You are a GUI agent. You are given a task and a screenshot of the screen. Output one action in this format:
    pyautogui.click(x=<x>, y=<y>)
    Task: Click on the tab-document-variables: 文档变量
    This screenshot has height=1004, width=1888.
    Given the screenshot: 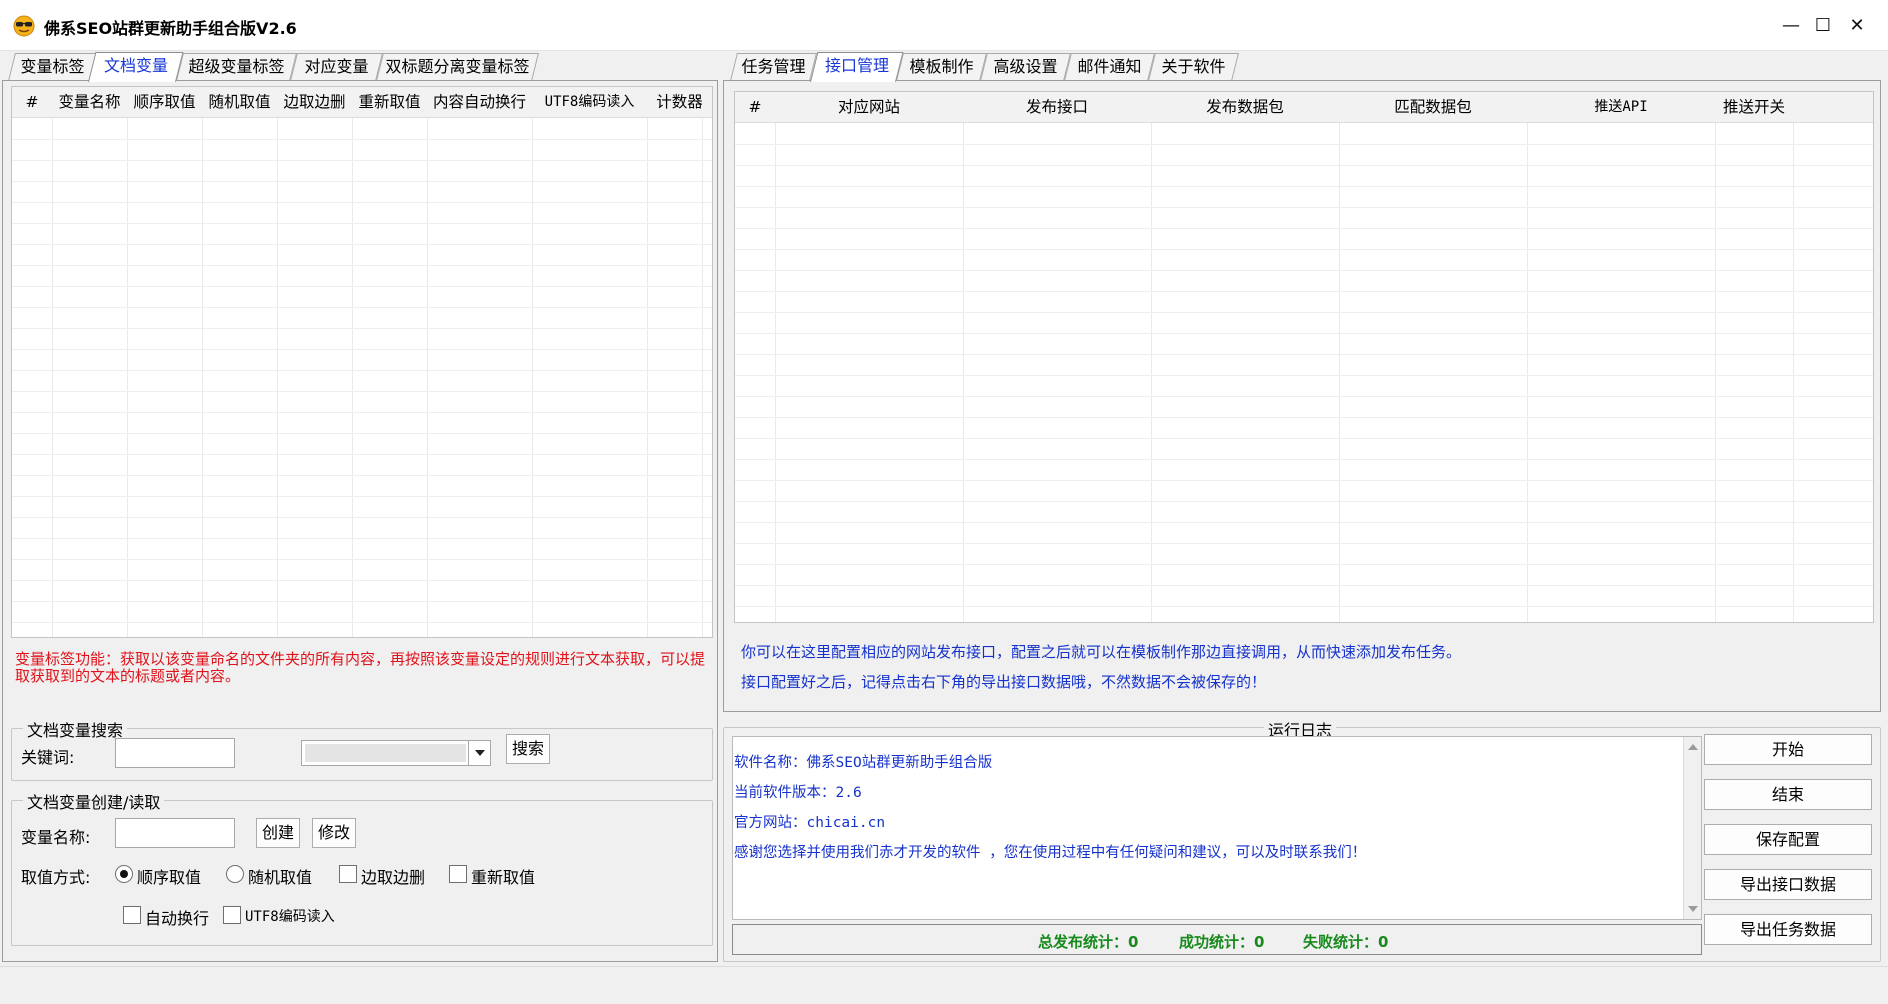 What is the action you would take?
    pyautogui.click(x=136, y=67)
    